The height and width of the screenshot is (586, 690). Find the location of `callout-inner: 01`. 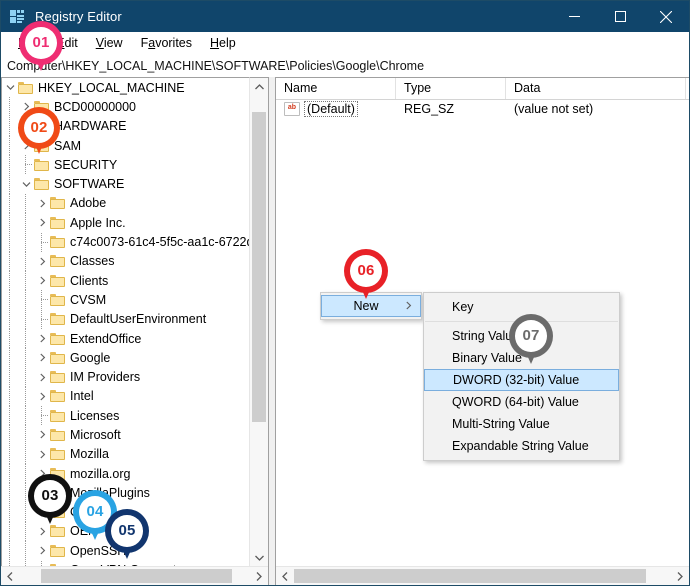

callout-inner: 01 is located at coordinates (41, 43).